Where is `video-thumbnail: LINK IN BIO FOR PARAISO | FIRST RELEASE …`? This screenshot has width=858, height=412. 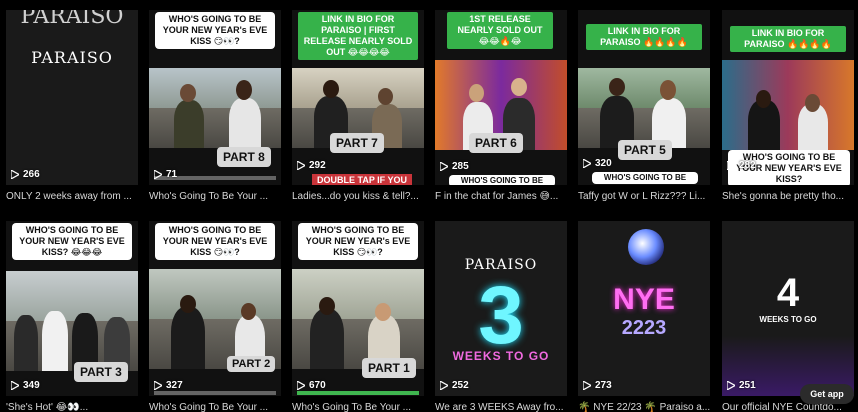
video-thumbnail: LINK IN BIO FOR PARAISO | FIRST RELEASE … is located at coordinates (358, 97).